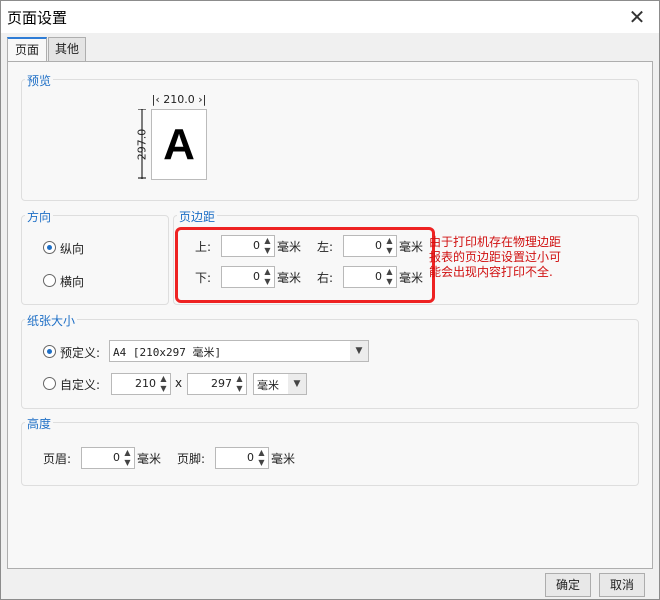 Image resolution: width=660 pixels, height=600 pixels. Describe the element at coordinates (242, 458) in the screenshot. I see `footer-input: 0 ▲ ▼` at that location.